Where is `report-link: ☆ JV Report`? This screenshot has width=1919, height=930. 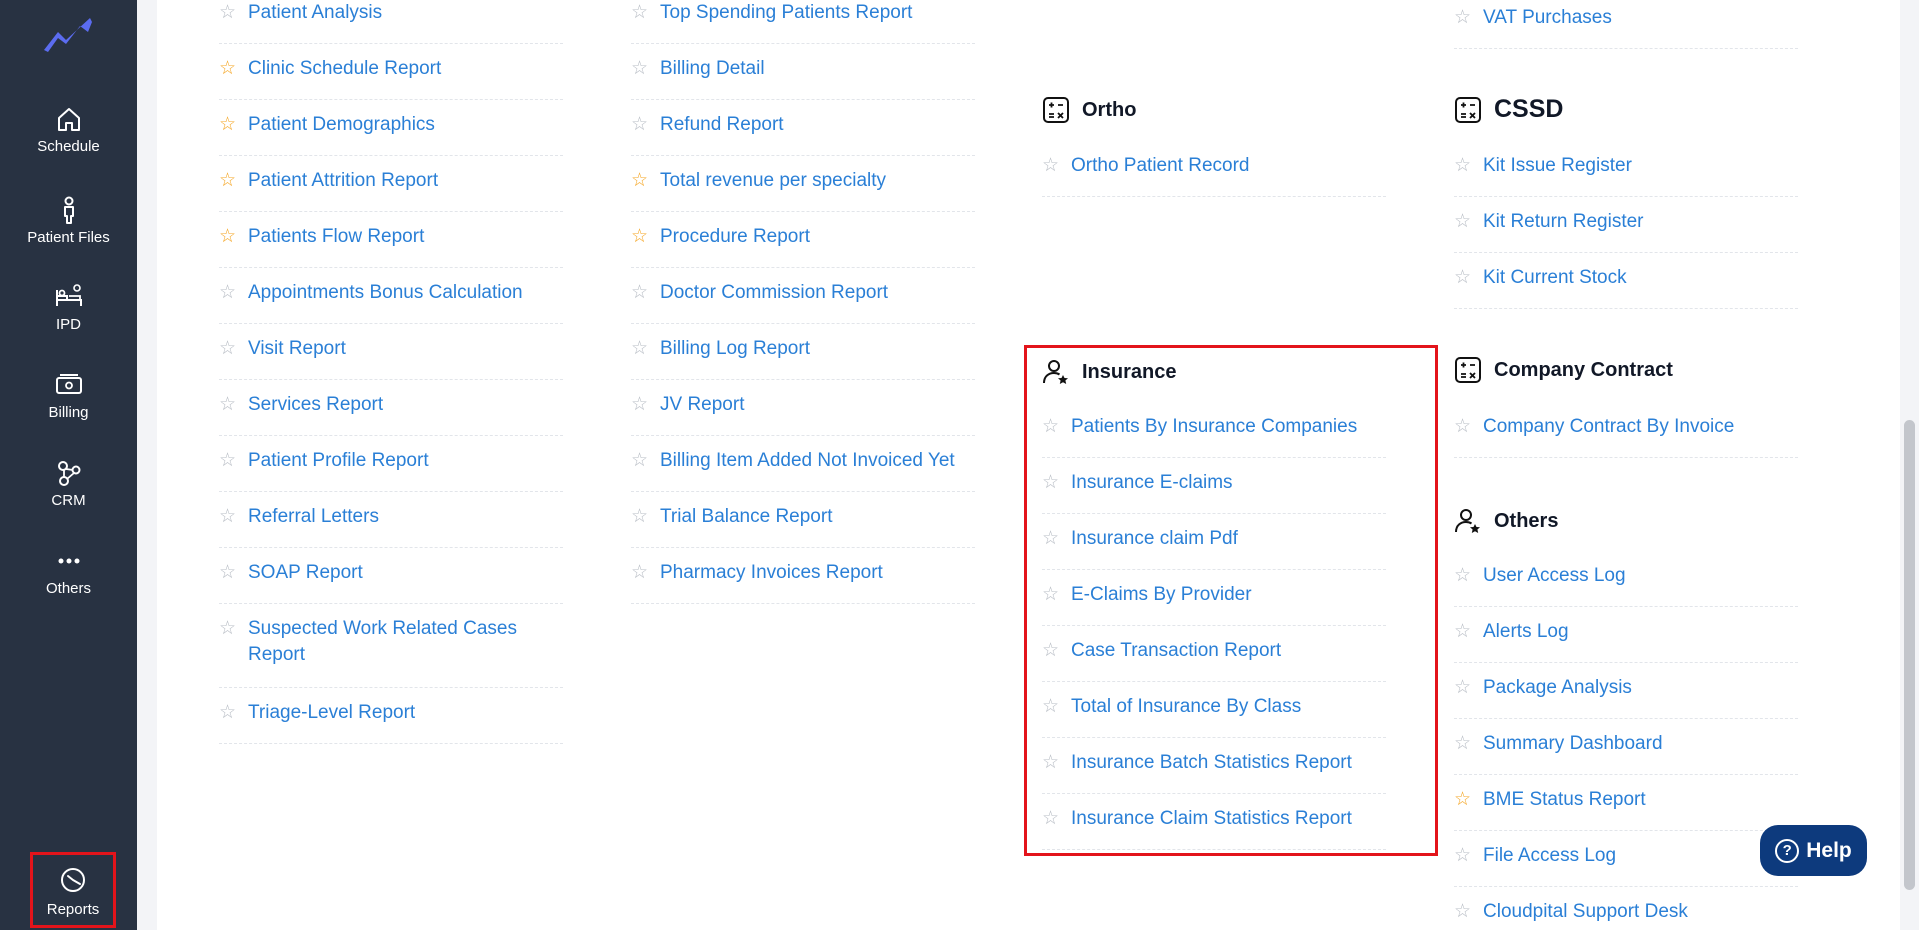
report-link: ☆ JV Report is located at coordinates (803, 414).